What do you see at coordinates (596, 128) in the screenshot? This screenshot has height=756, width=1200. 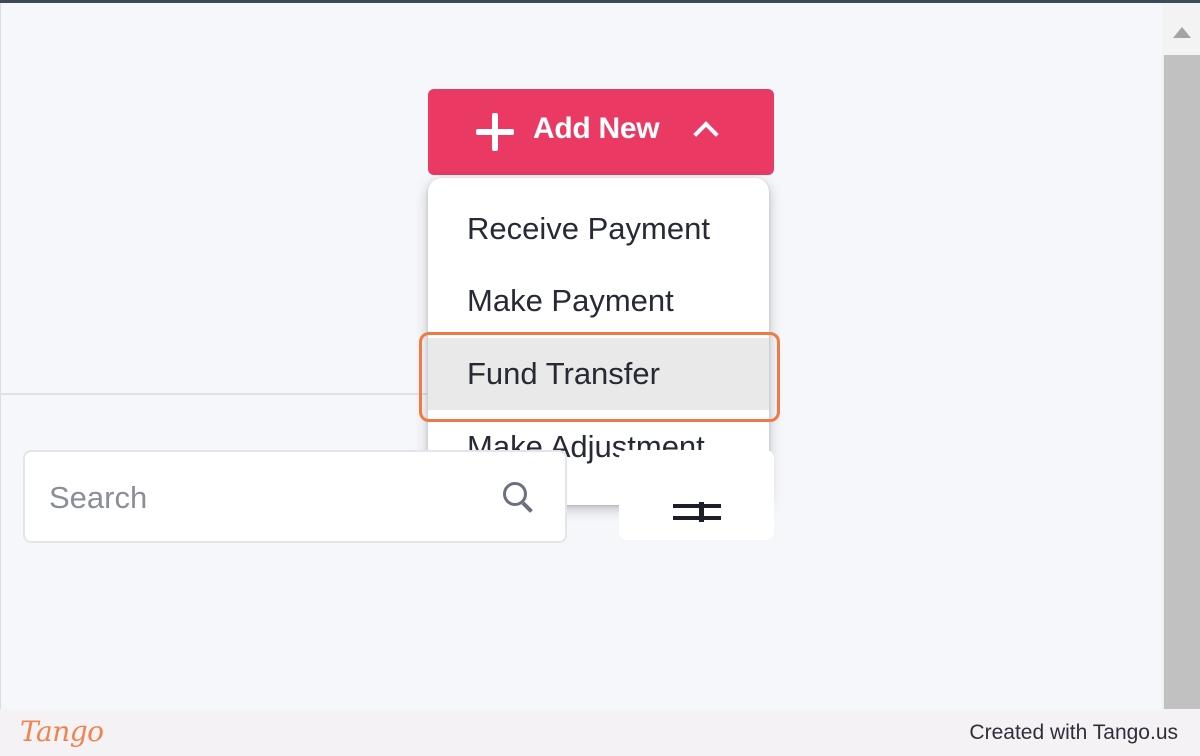 I see `add-new-label: Add New` at bounding box center [596, 128].